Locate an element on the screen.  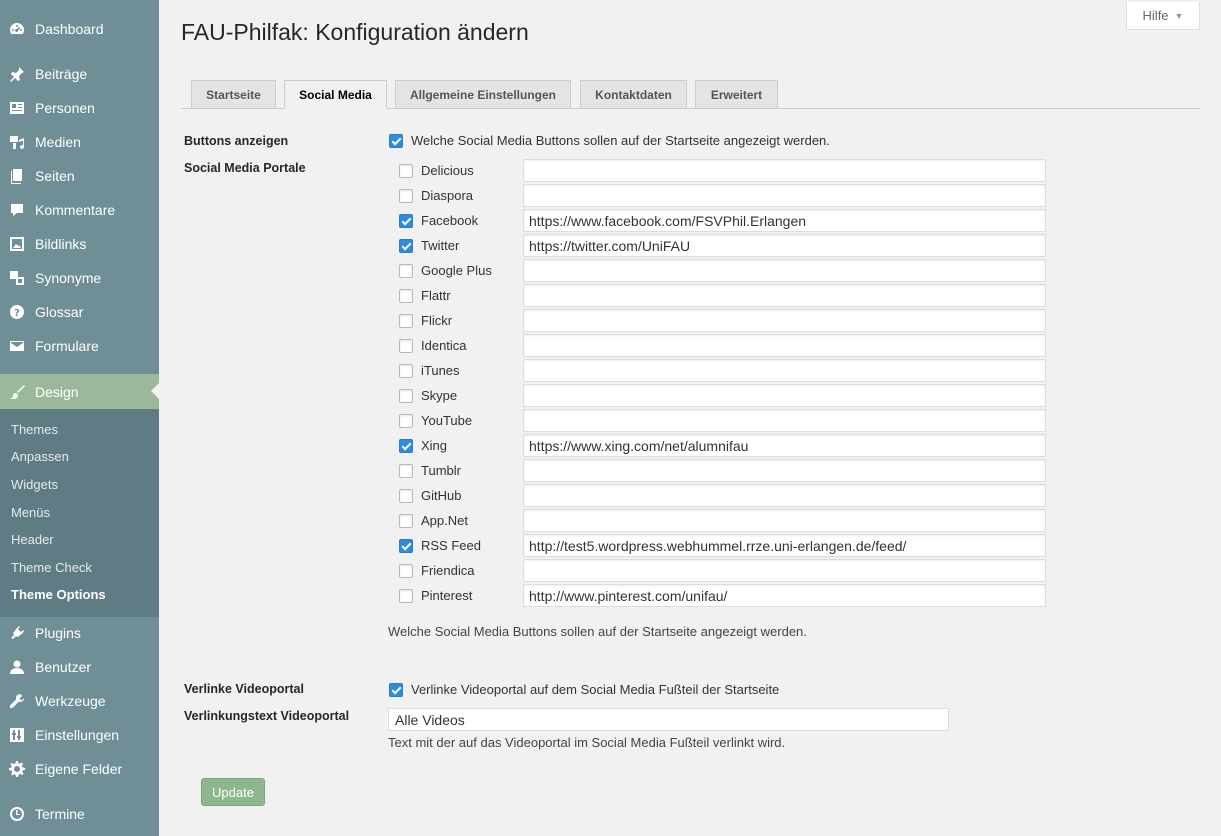
sidebar-item-label: Glossar is located at coordinates (59, 312).